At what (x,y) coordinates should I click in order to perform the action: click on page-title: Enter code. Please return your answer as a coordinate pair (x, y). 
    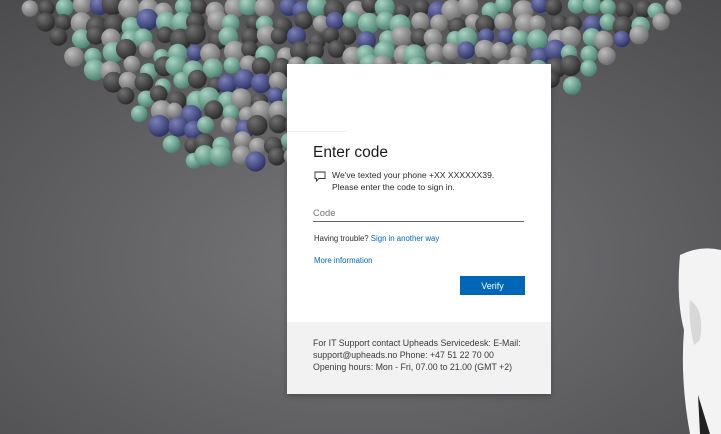
    Looking at the image, I should click on (350, 152).